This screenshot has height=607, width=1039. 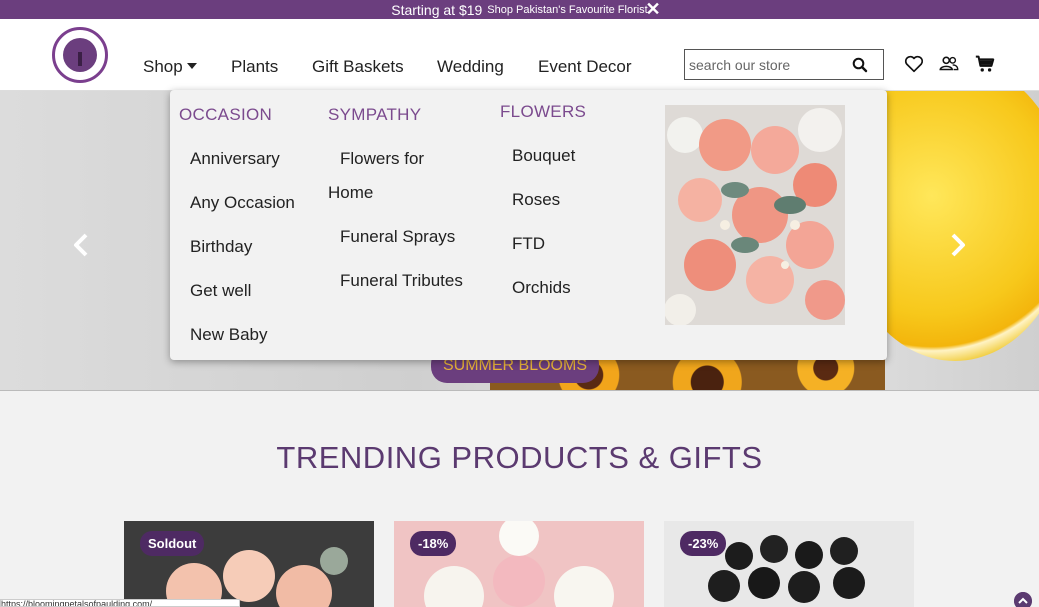 I want to click on menu-item-new-baby: New Baby, so click(x=228, y=335).